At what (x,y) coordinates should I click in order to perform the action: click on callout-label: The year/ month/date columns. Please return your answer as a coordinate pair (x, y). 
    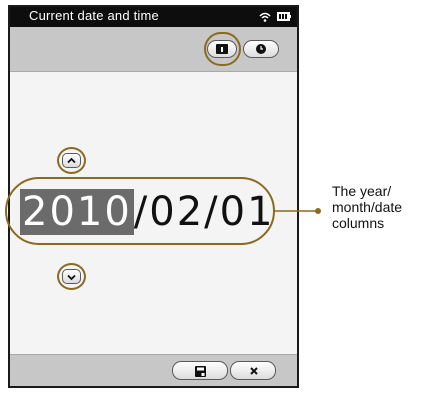
    Looking at the image, I should click on (367, 207).